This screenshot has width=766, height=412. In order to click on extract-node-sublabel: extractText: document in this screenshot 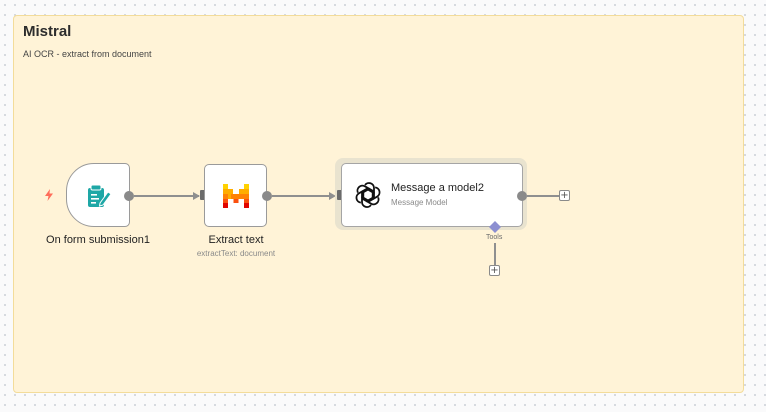, I will do `click(236, 253)`.